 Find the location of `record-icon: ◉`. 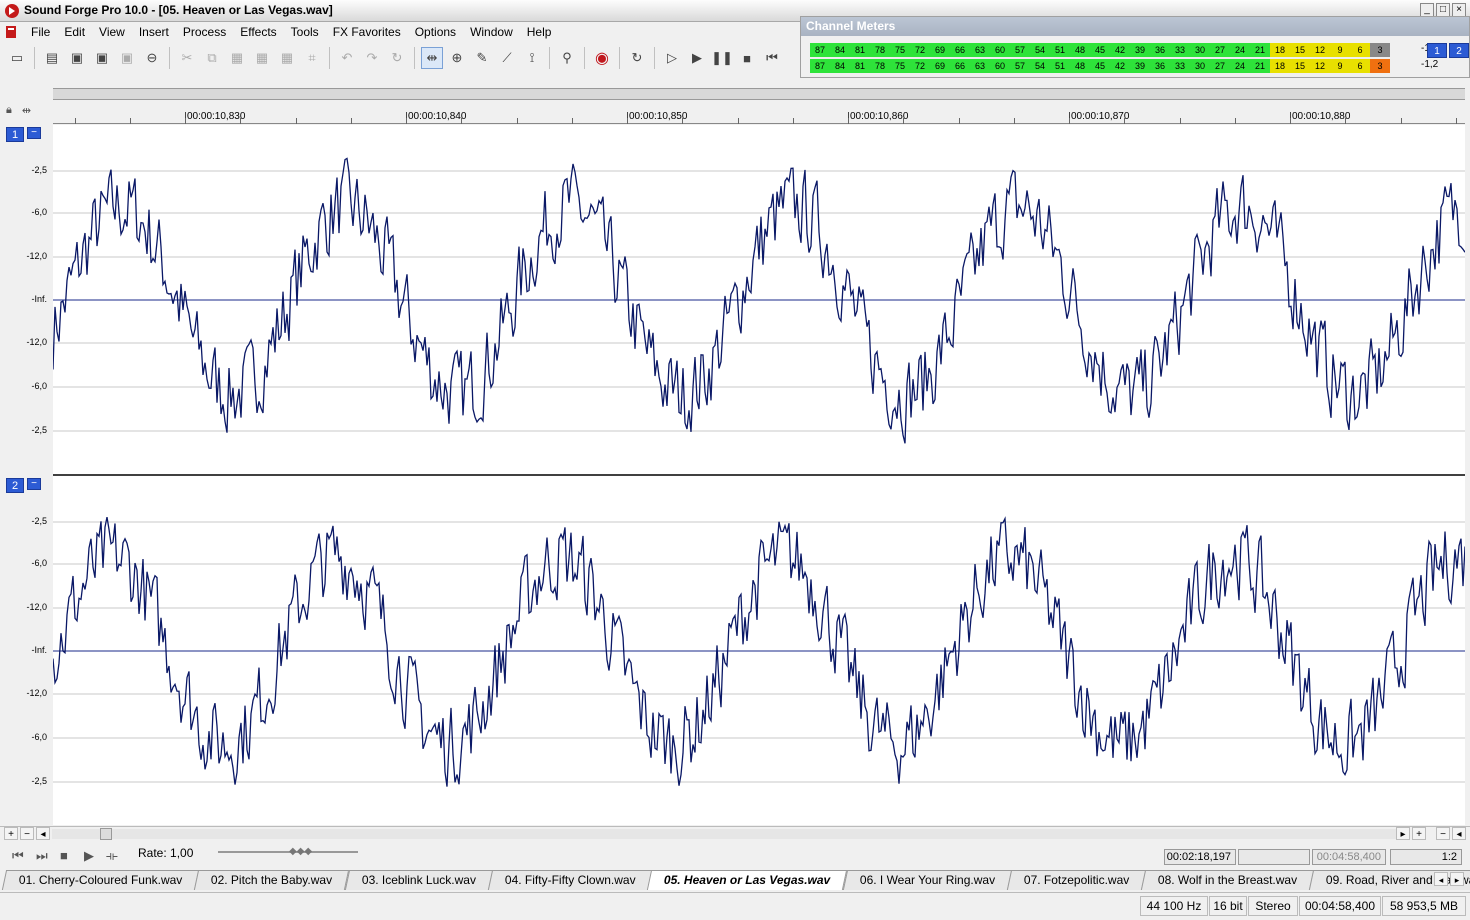

record-icon: ◉ is located at coordinates (602, 58).